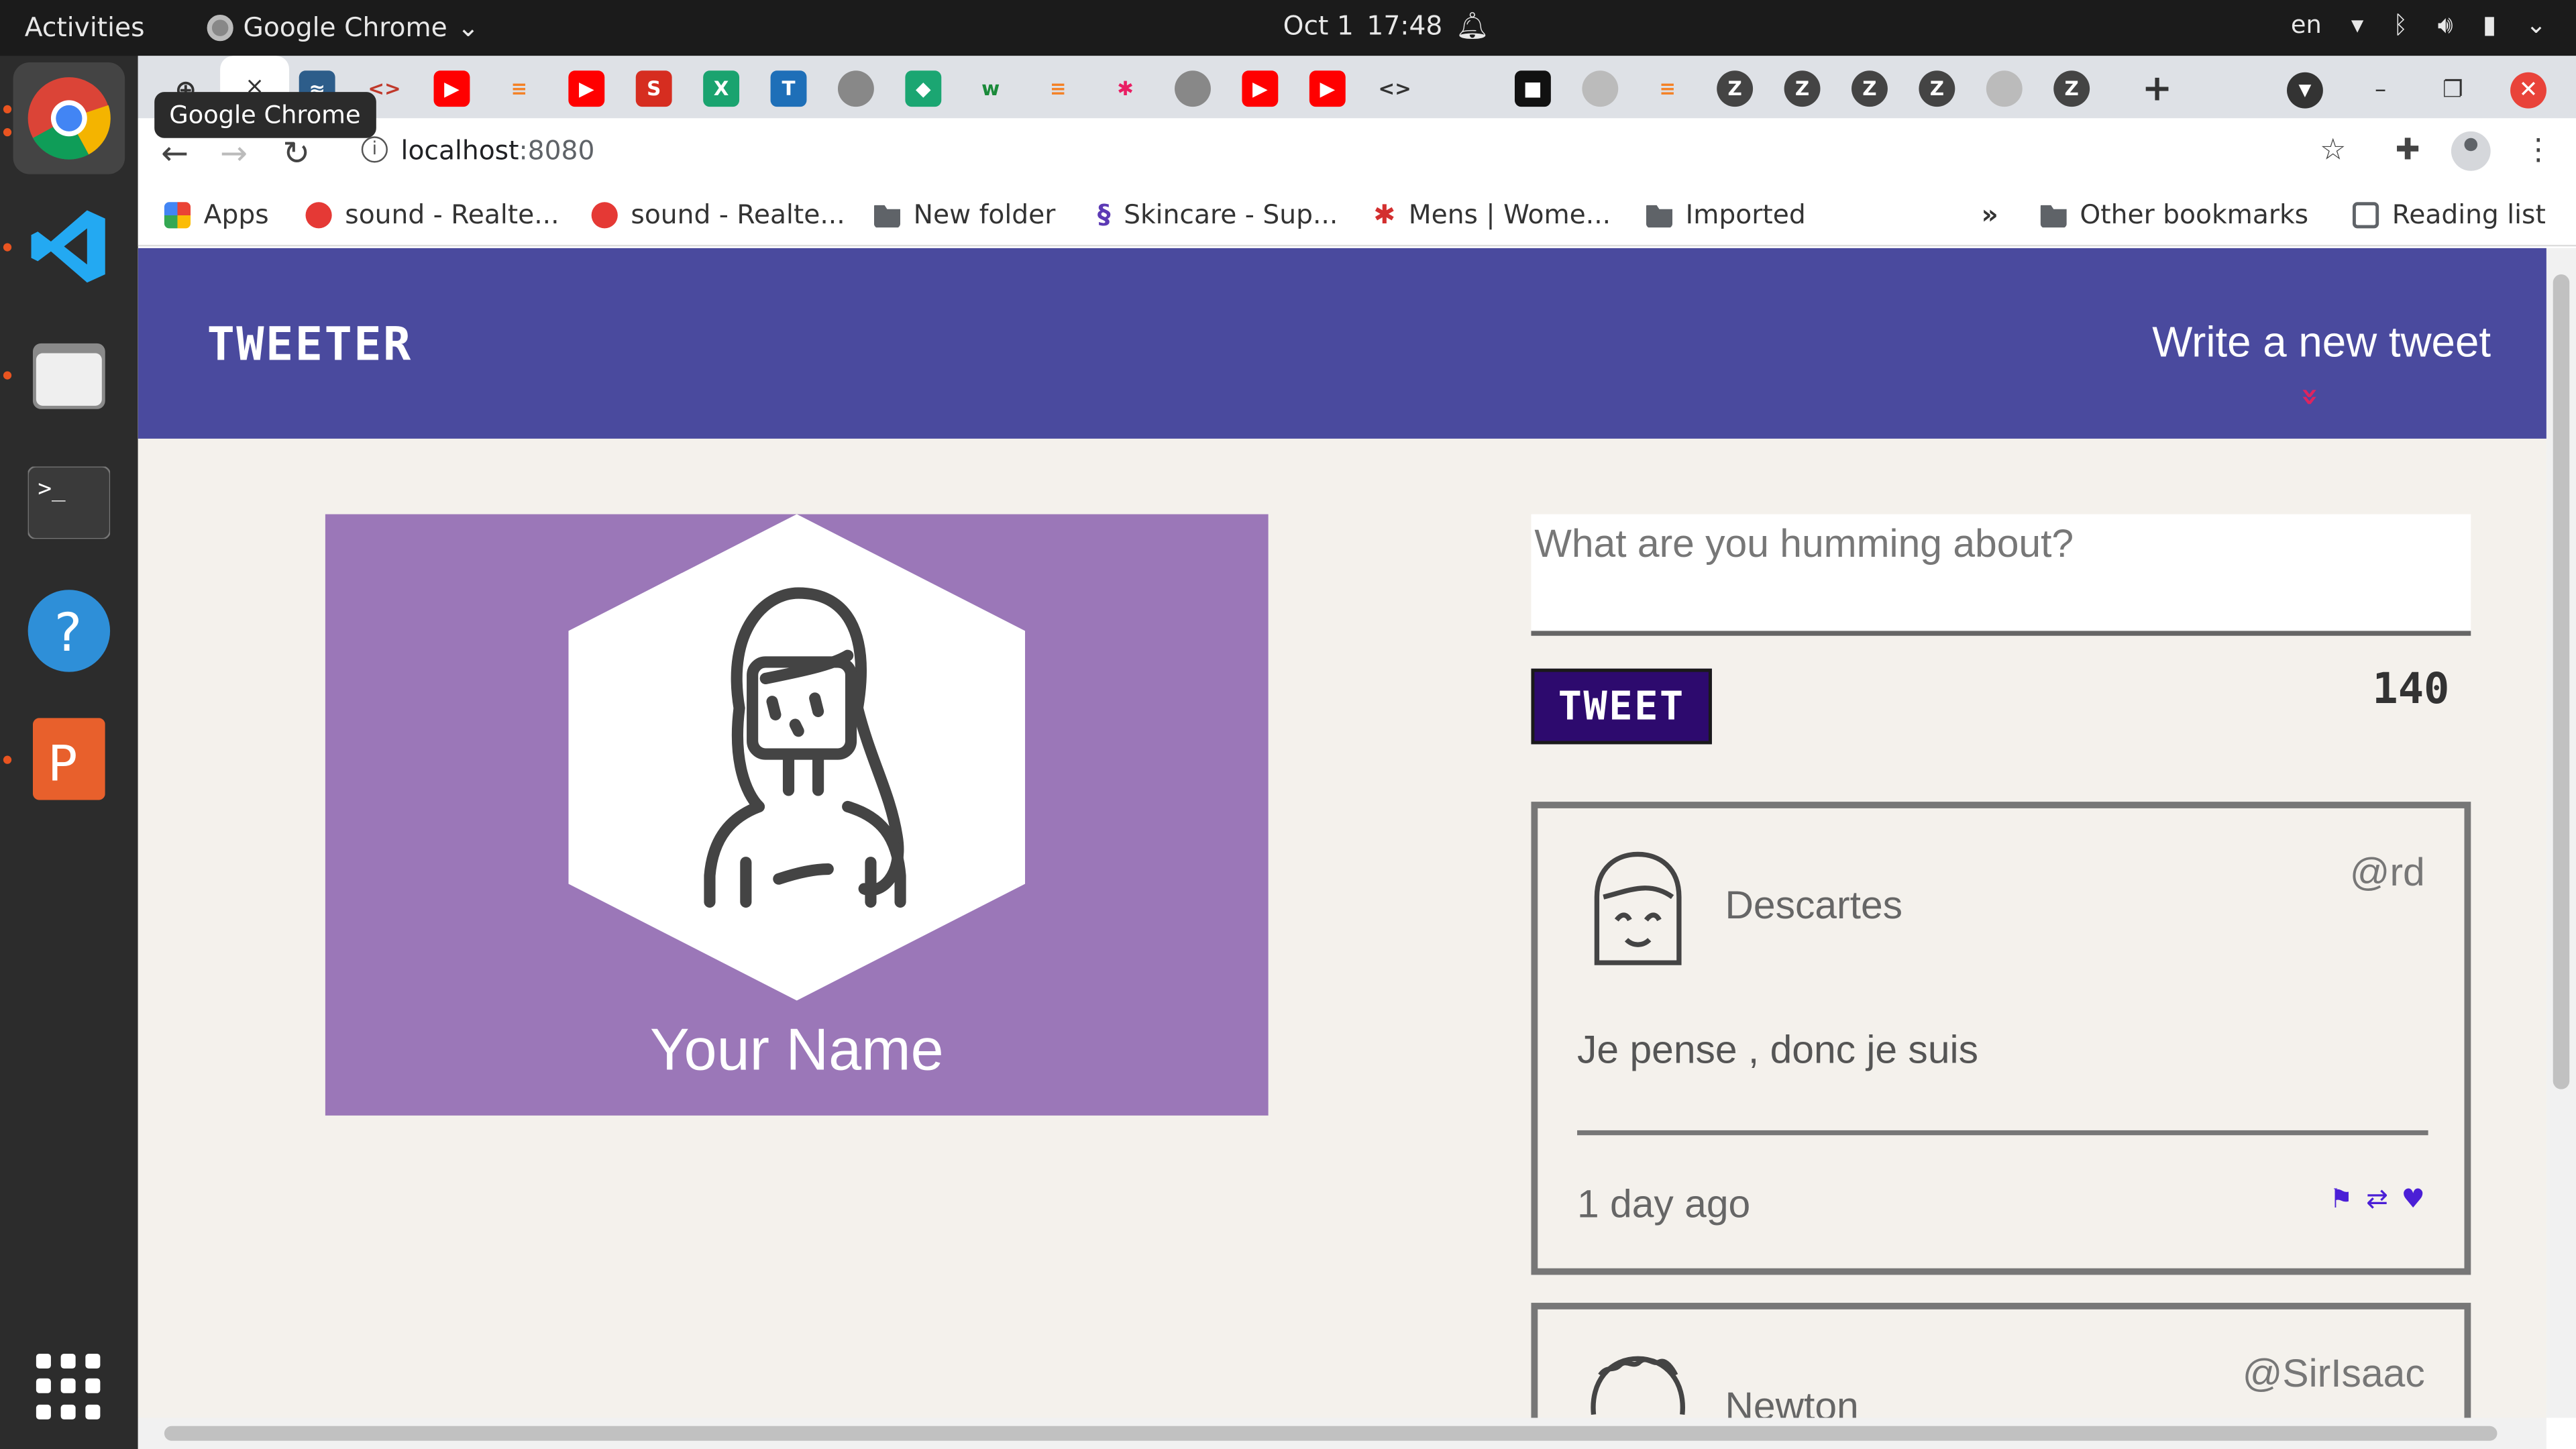  What do you see at coordinates (1621, 706) in the screenshot?
I see `tweet-button: TWEET` at bounding box center [1621, 706].